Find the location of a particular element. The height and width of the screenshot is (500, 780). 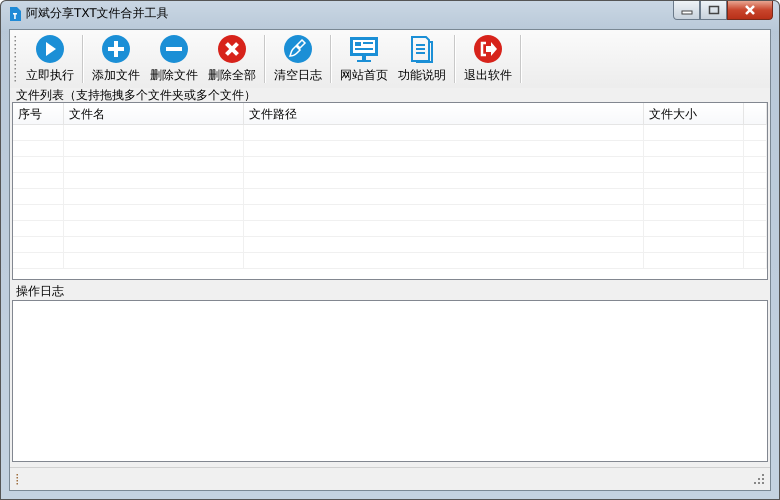

toolbar-button: 删除全部 is located at coordinates (232, 59).